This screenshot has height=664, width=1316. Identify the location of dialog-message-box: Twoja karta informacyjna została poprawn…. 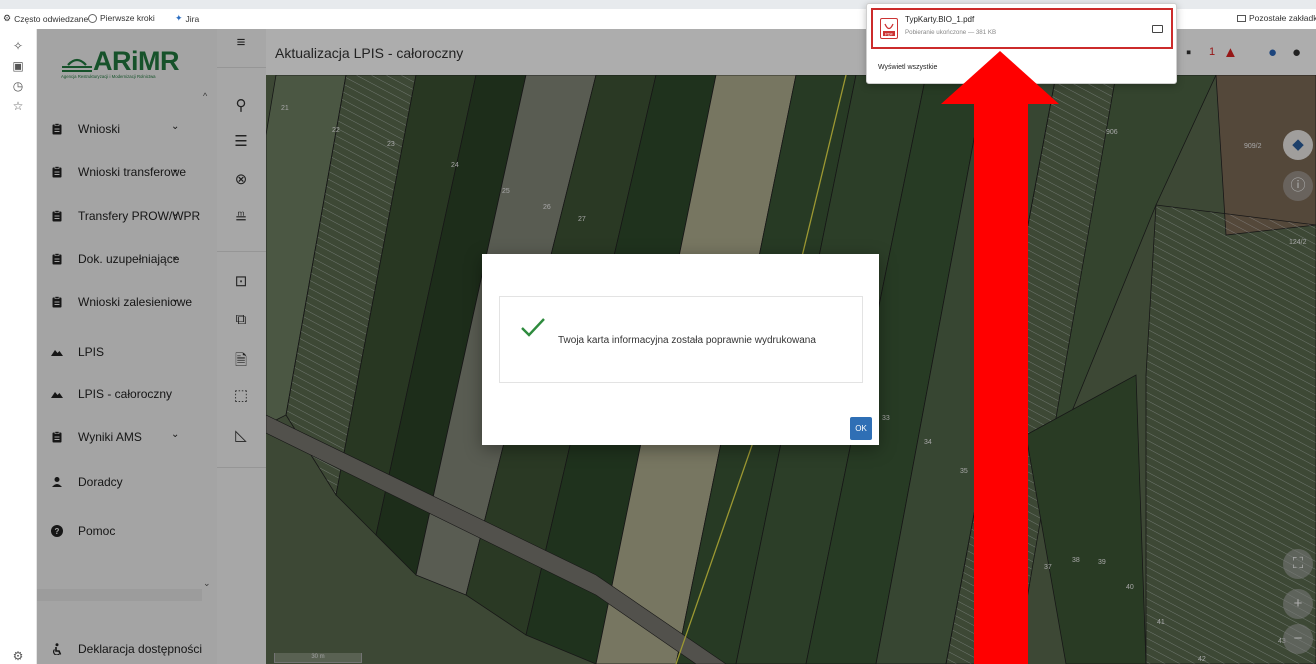
(681, 339).